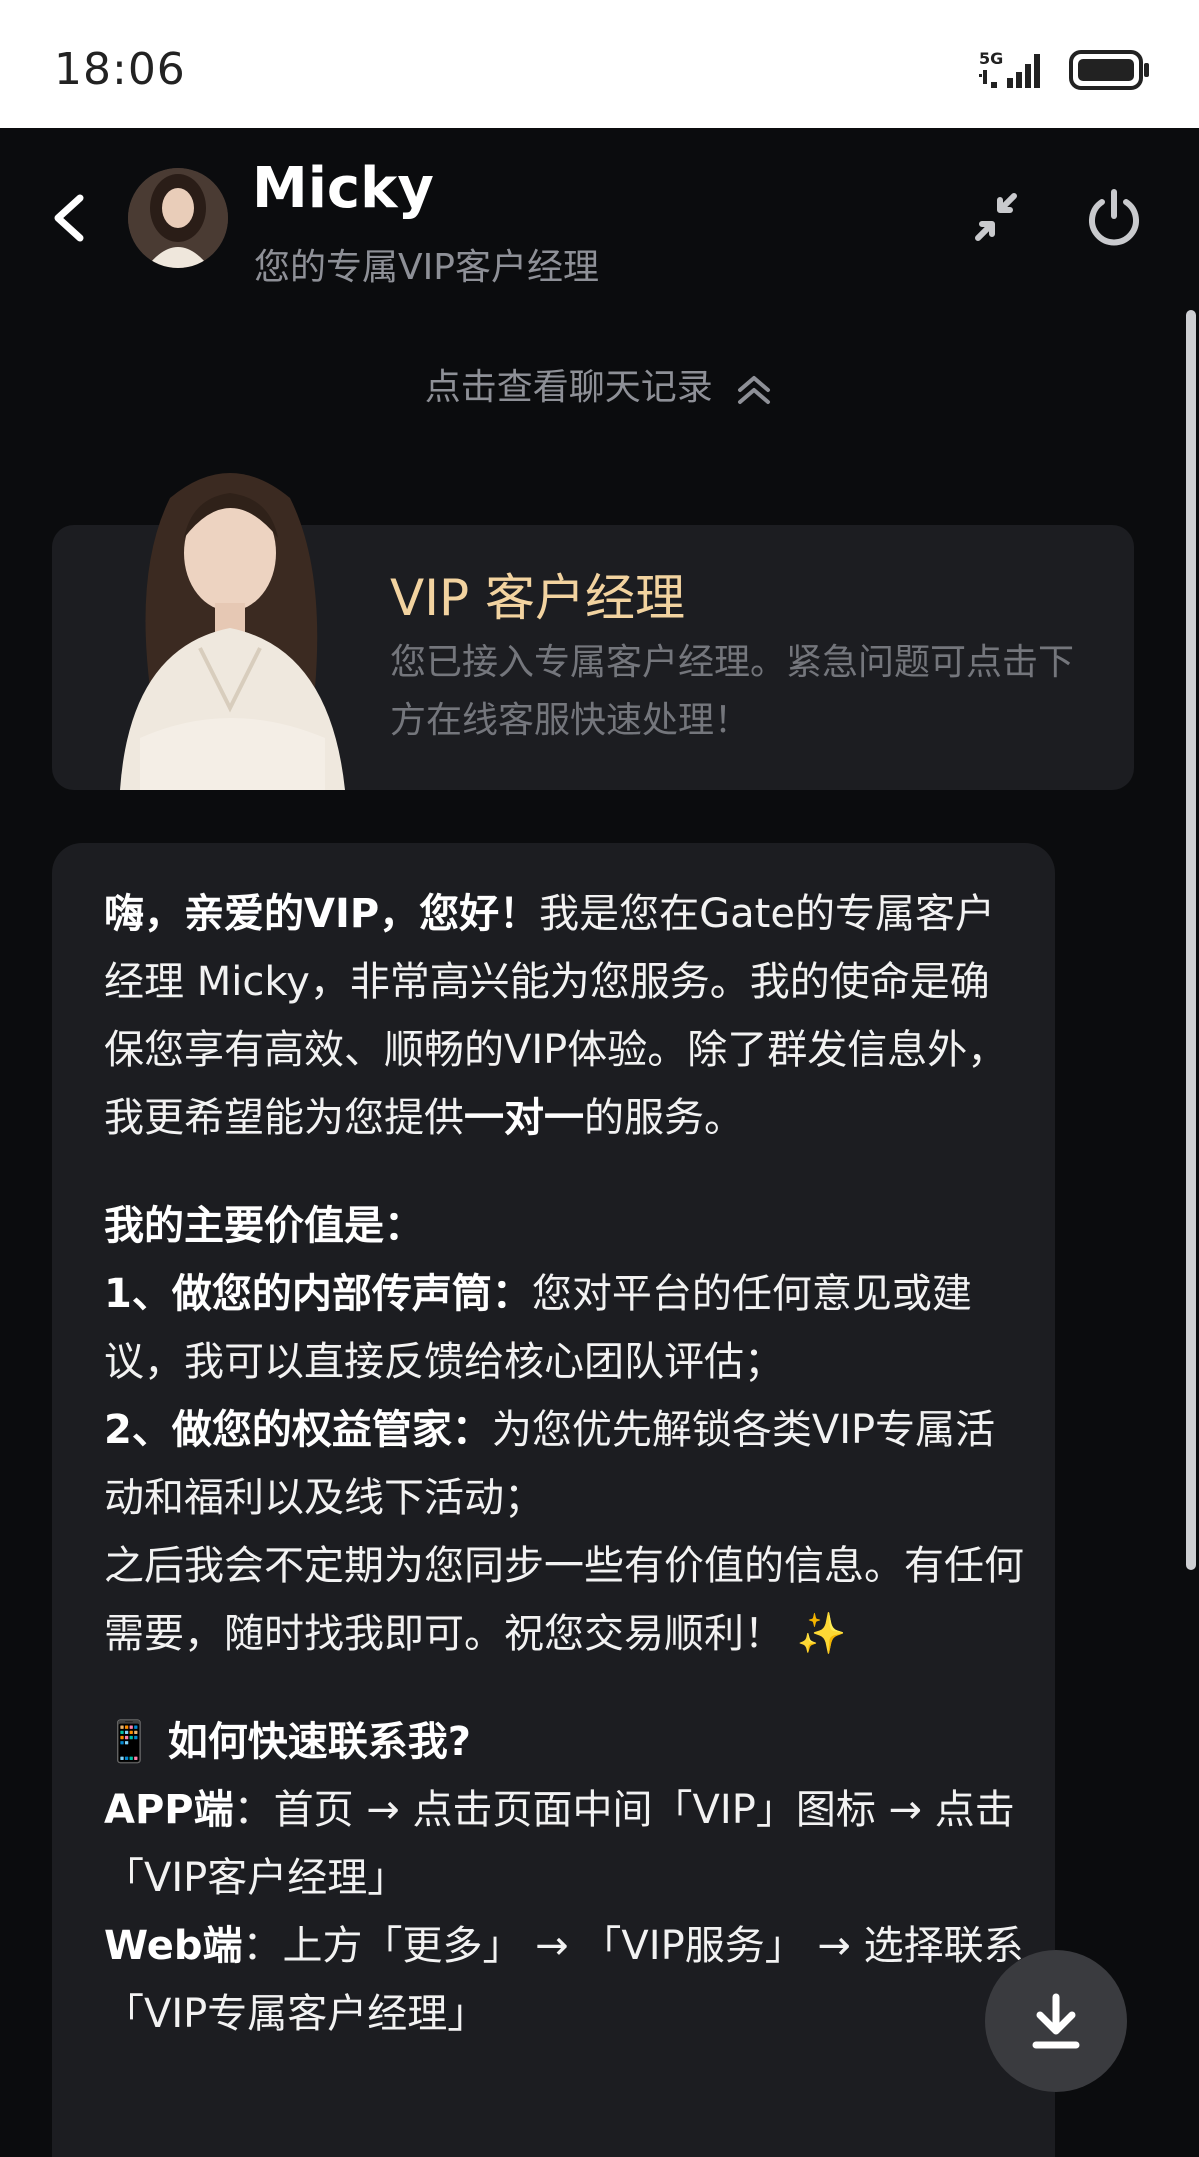 The width and height of the screenshot is (1199, 2157). What do you see at coordinates (1109, 70) in the screenshot?
I see `battery-icon` at bounding box center [1109, 70].